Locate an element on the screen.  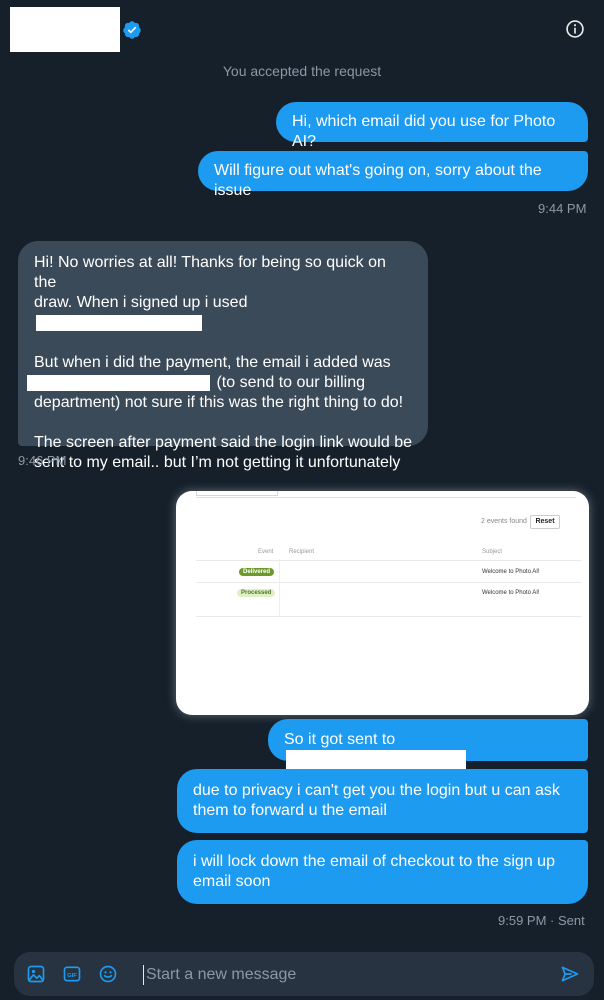
request-accepted-note: You accepted the request is located at coordinates (302, 71).